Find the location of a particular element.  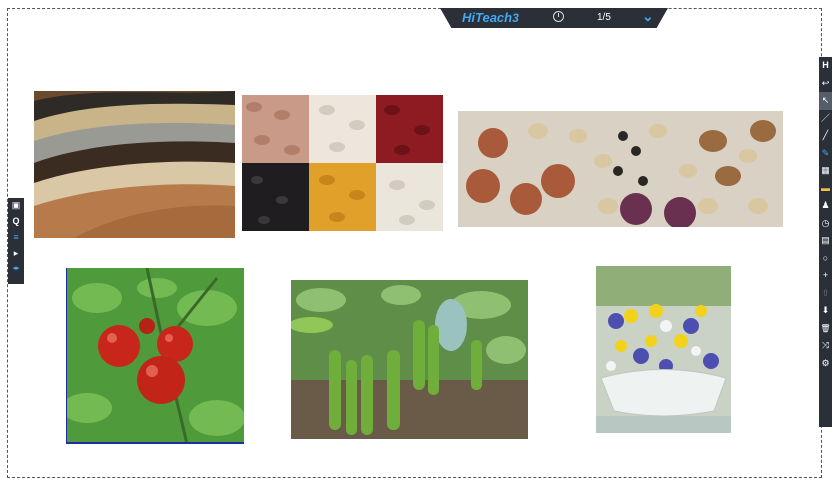

random-icon: ⤨ is located at coordinates (825, 346).